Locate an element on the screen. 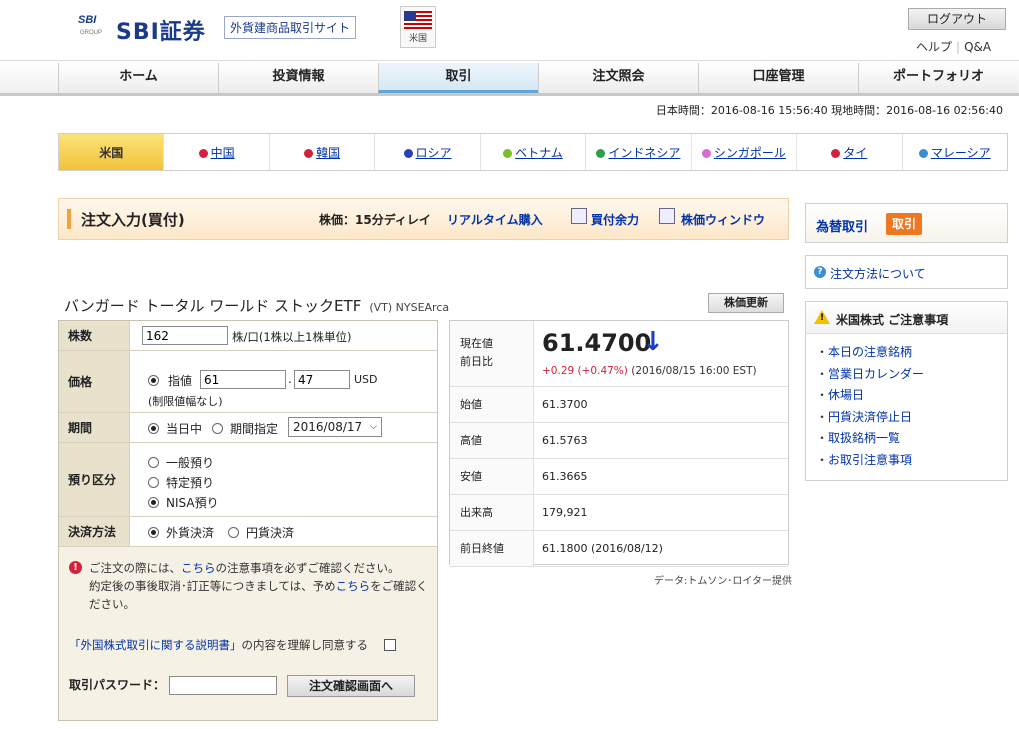 Image resolution: width=1019 pixels, height=729 pixels. period-label: 期間 is located at coordinates (94, 427).